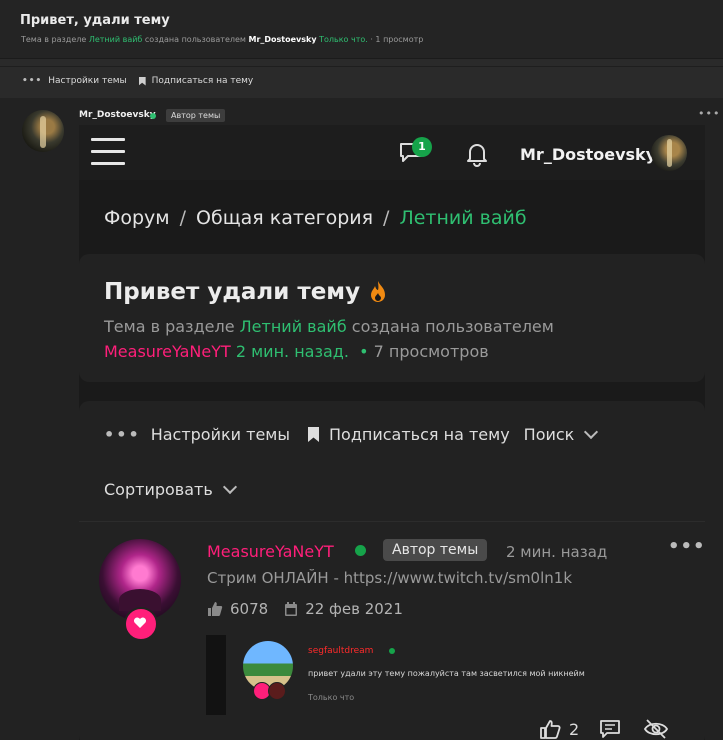 The image size is (723, 740). I want to click on embedded-username: Mr_Dostoevsky, so click(588, 154).